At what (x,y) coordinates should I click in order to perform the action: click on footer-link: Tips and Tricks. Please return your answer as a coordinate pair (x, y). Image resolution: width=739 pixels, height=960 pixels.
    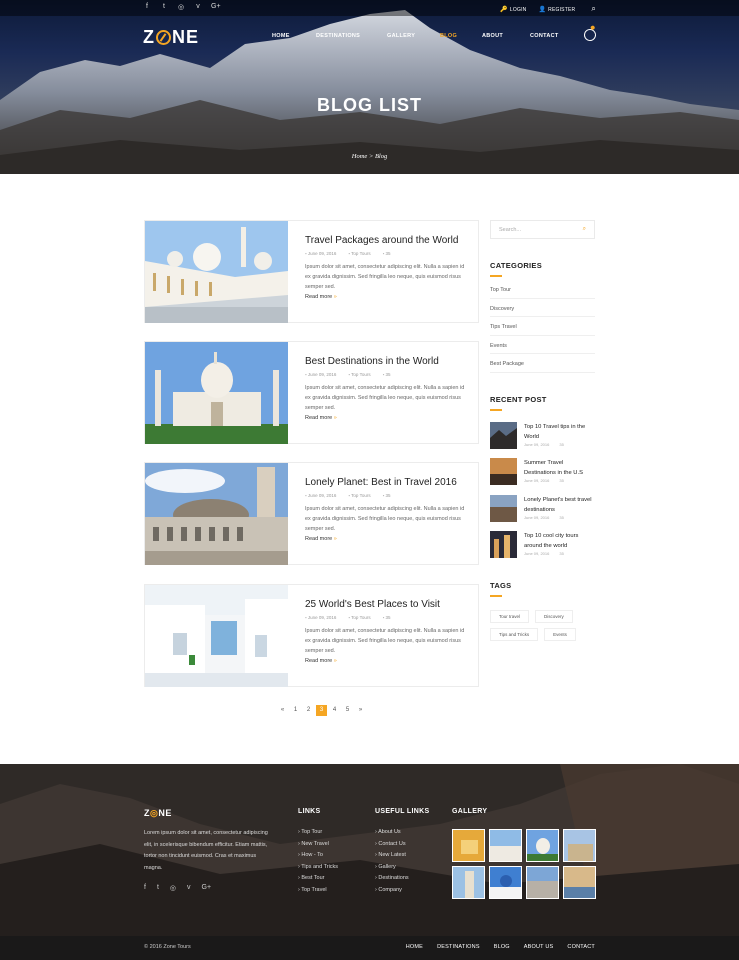
    Looking at the image, I should click on (318, 870).